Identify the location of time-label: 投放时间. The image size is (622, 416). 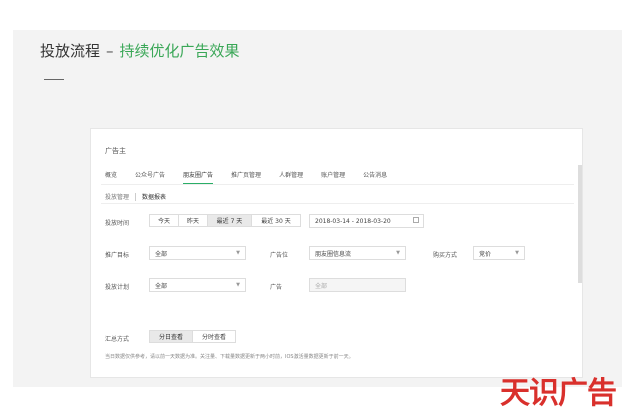
(117, 223).